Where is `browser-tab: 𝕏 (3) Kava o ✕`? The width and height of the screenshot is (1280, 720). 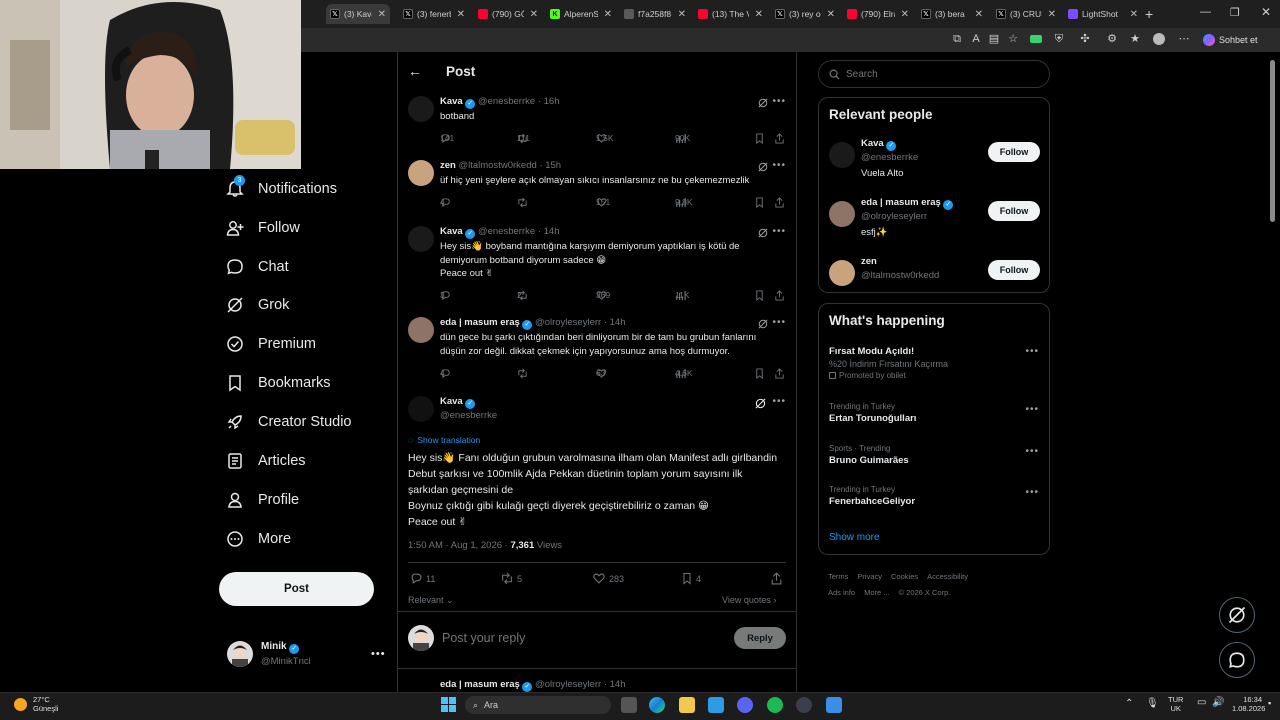 browser-tab: 𝕏 (3) Kava o ✕ is located at coordinates (358, 14).